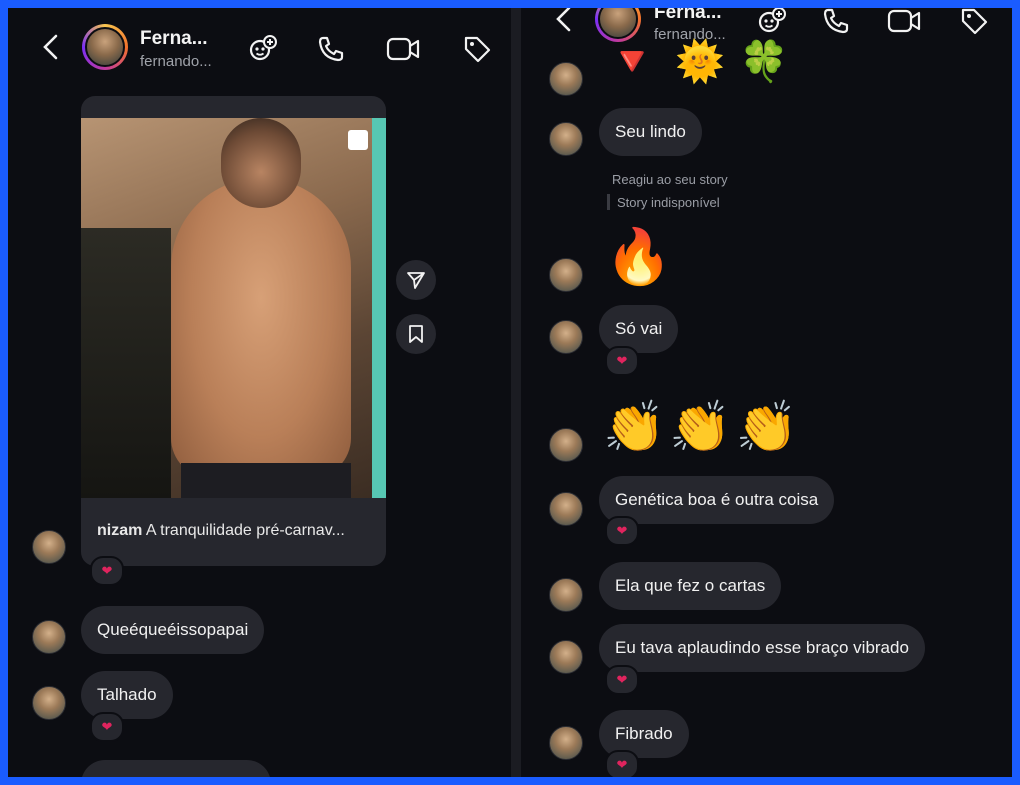 The image size is (1020, 785). What do you see at coordinates (119, 530) in the screenshot?
I see `caption-username: nizam` at bounding box center [119, 530].